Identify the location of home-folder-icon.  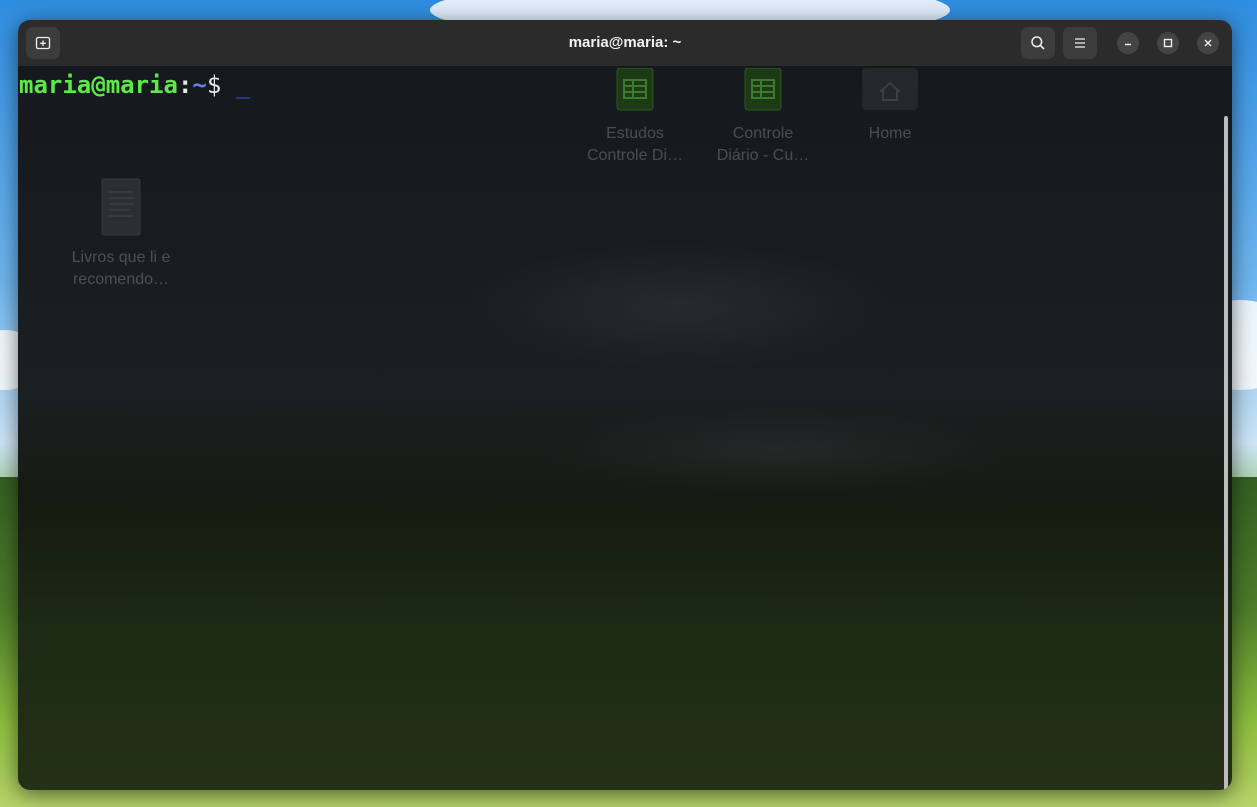
(890, 89).